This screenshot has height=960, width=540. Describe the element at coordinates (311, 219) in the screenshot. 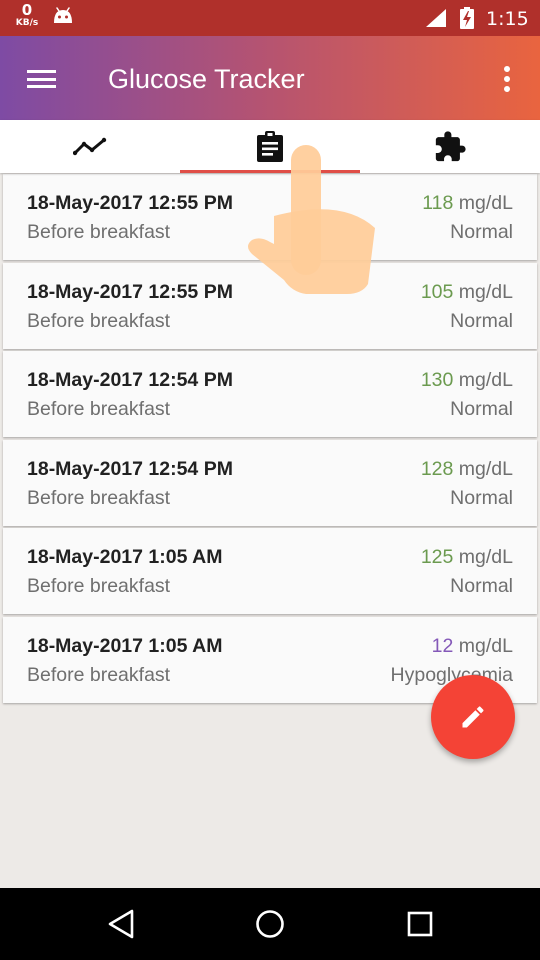

I see `pointing-hand-icon` at that location.